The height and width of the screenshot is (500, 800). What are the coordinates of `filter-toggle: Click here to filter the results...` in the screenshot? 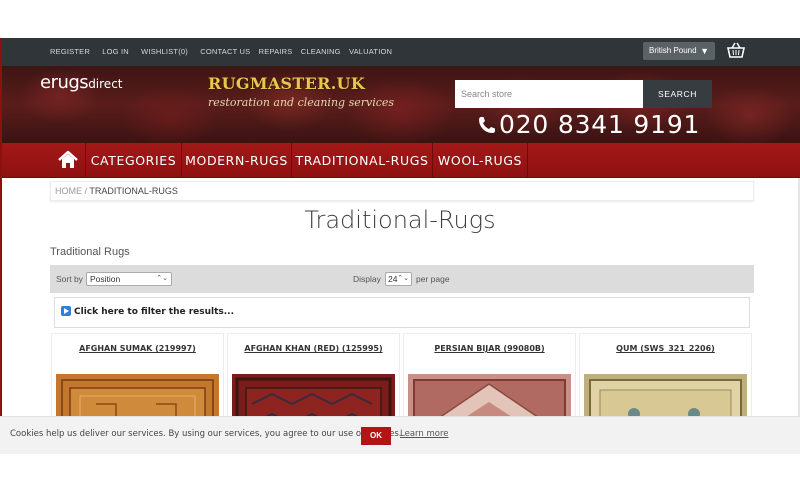 It's located at (402, 312).